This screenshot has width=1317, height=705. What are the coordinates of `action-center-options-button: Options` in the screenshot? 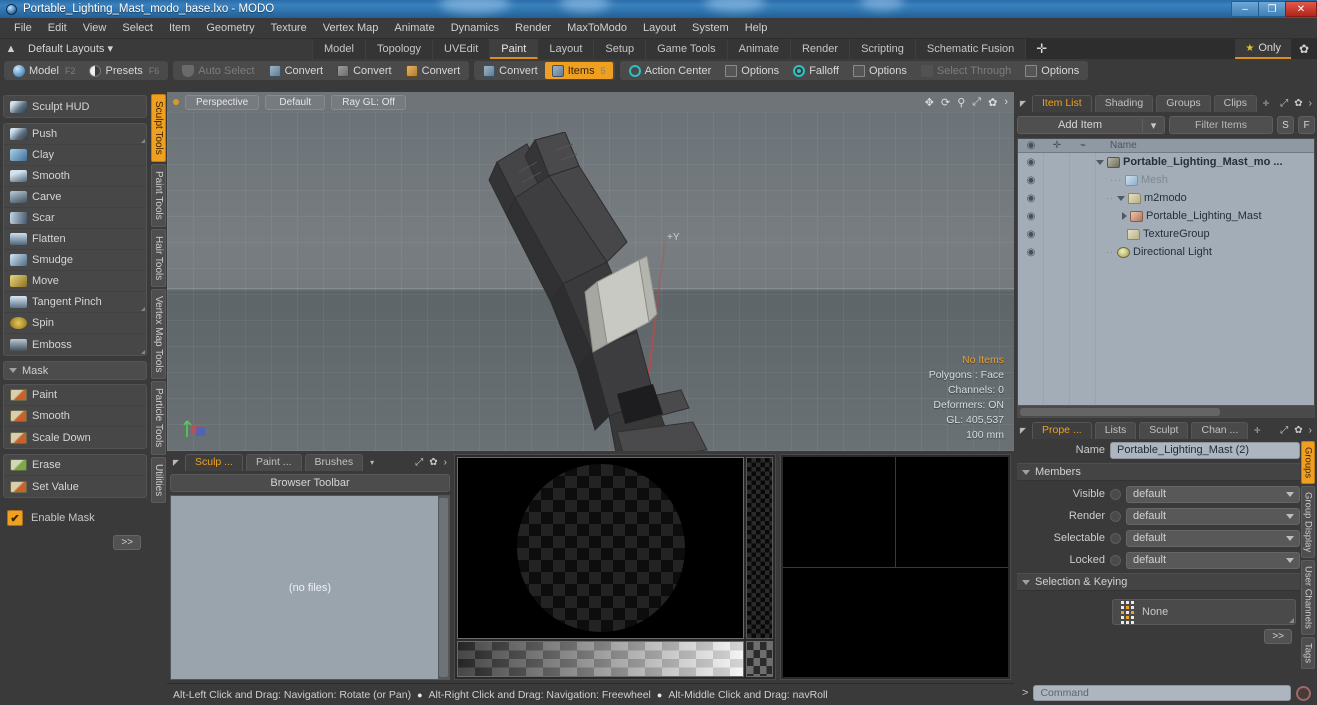 It's located at (752, 70).